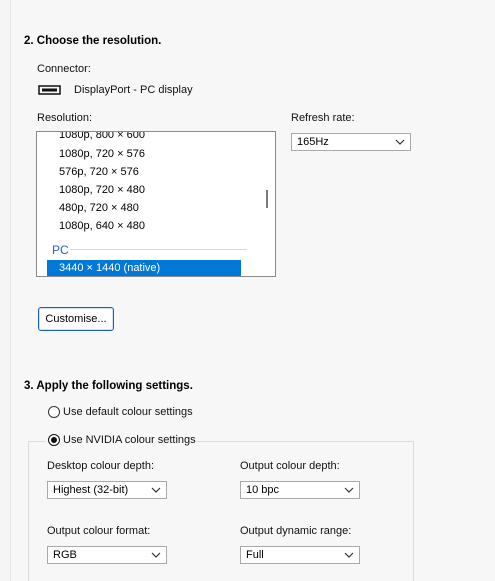 This screenshot has width=495, height=581. Describe the element at coordinates (290, 466) in the screenshot. I see `output-depth-label: Output colour depth:` at that location.